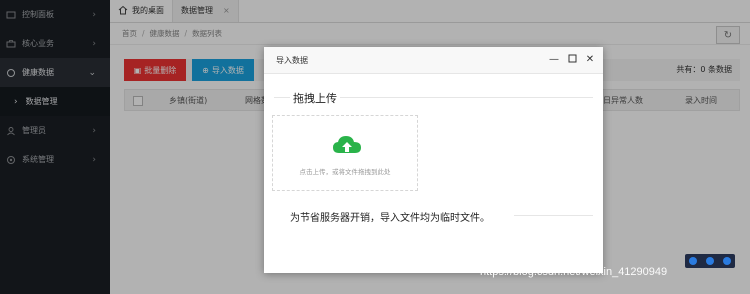 This screenshot has height=294, width=750. Describe the element at coordinates (347, 144) in the screenshot. I see `cloud-upload-icon` at that location.